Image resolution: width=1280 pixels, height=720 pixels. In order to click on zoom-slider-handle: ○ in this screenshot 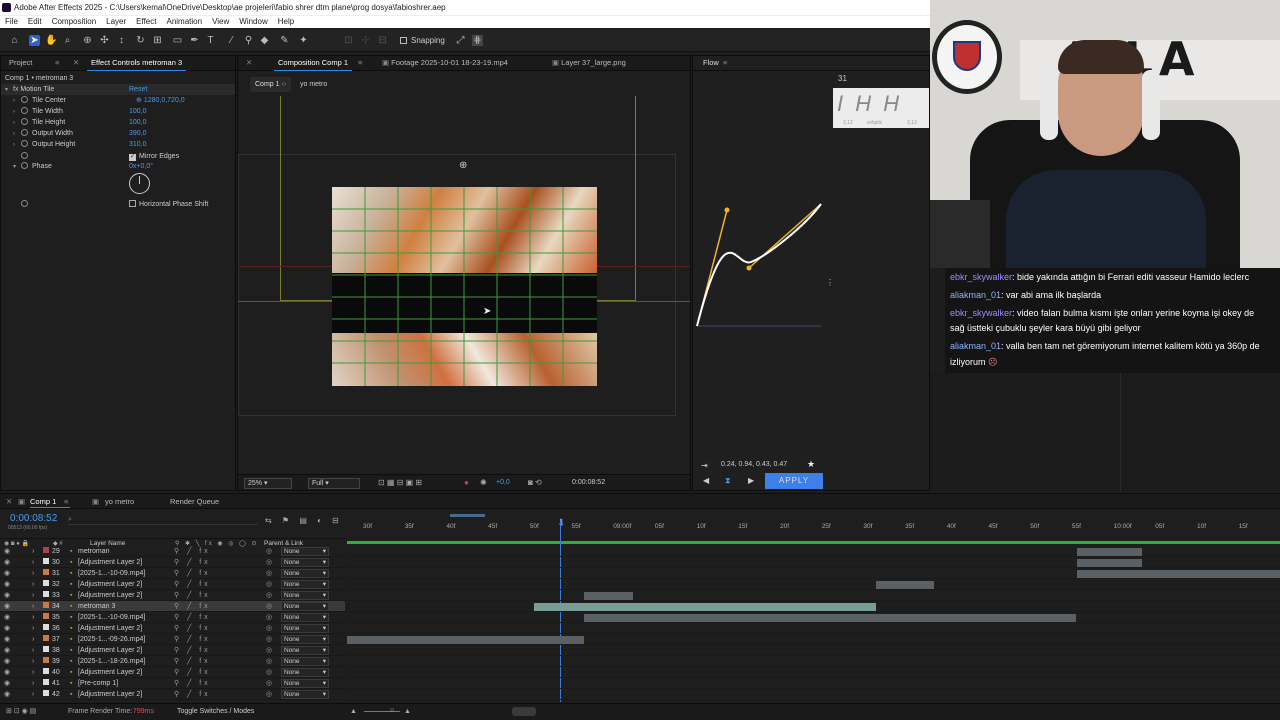, I will do `click(392, 710)`.